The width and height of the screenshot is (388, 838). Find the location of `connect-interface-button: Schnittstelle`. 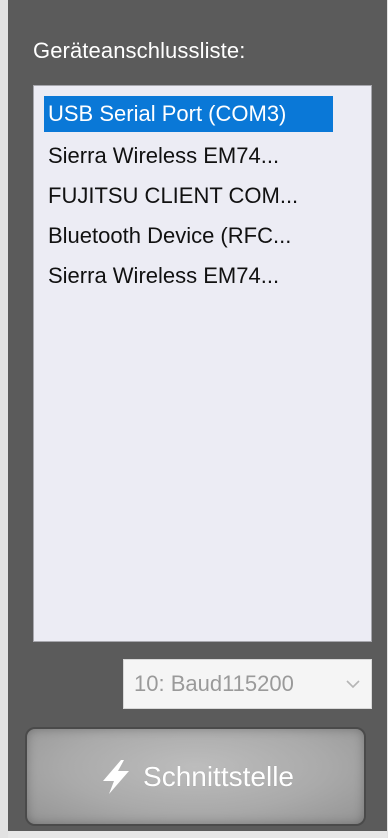

connect-interface-button: Schnittstelle is located at coordinates (195, 776).